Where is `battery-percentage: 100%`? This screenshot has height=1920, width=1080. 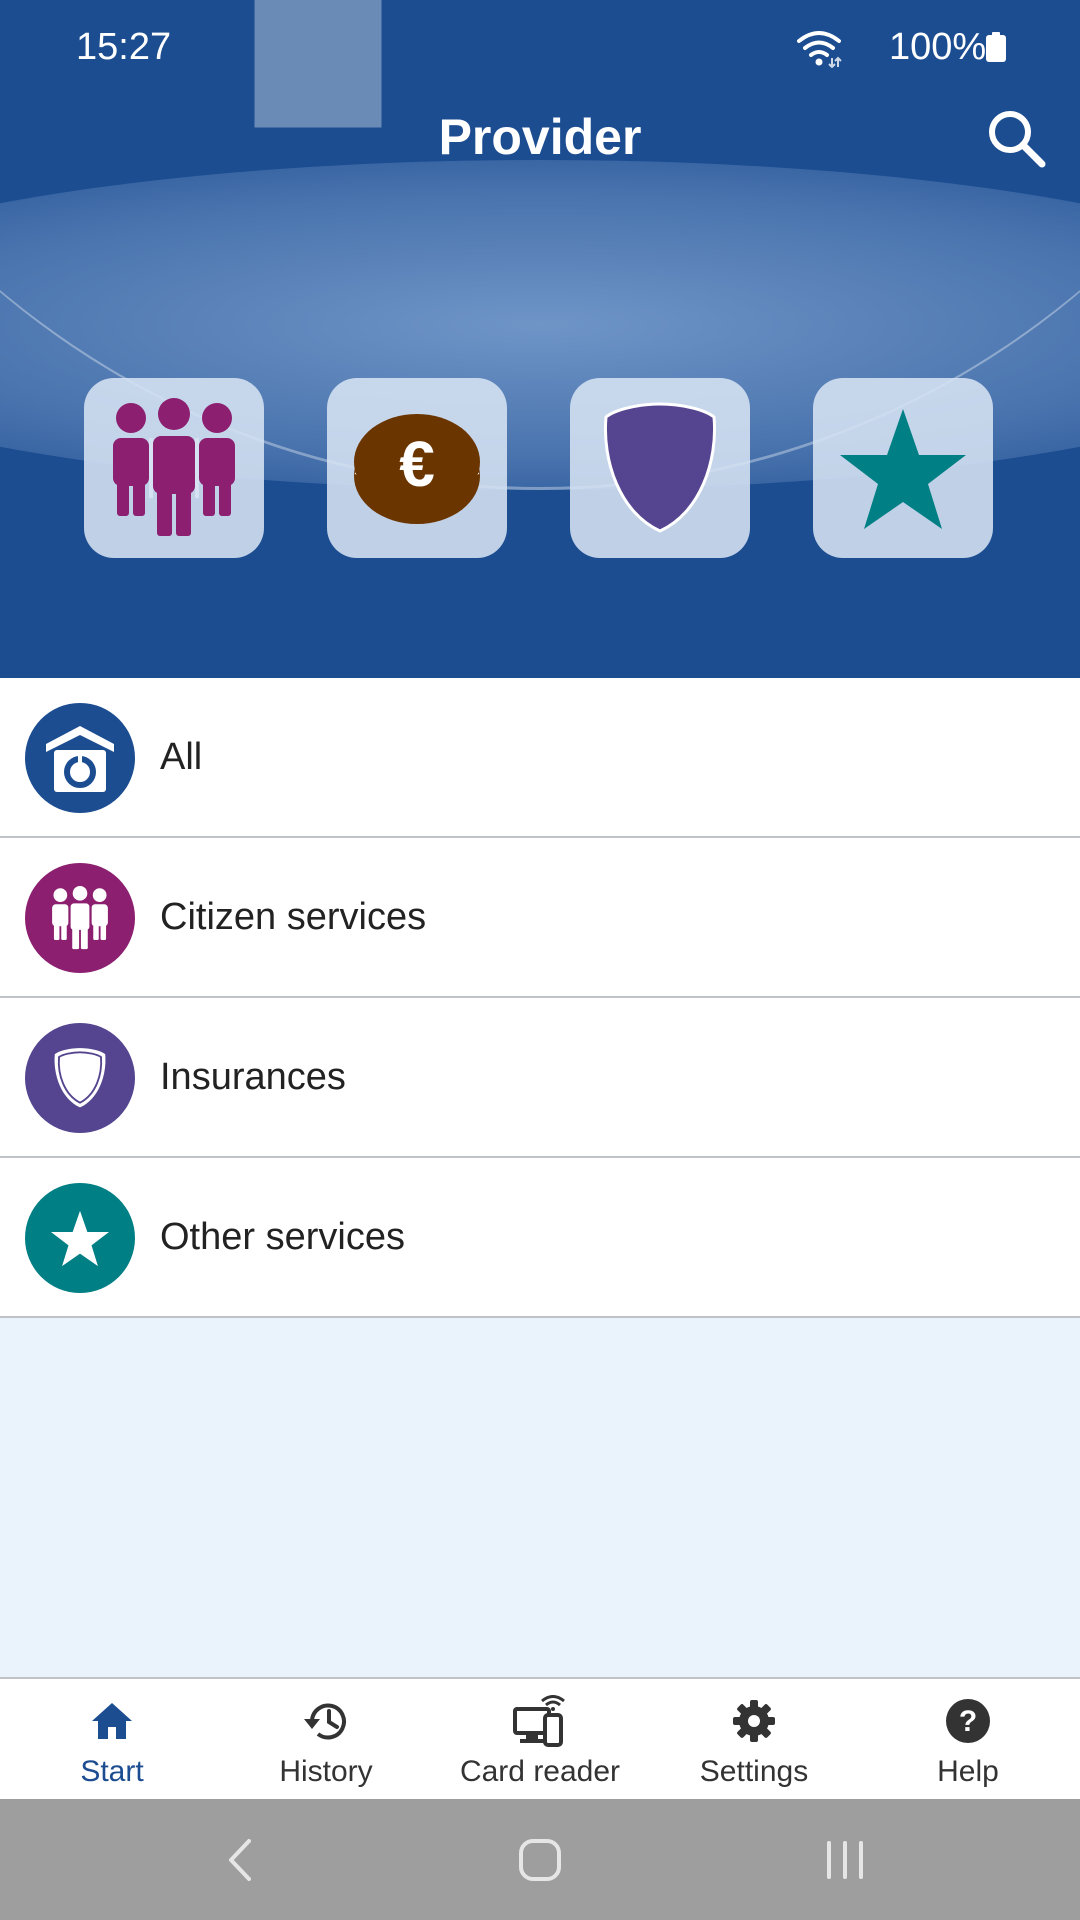 battery-percentage: 100% is located at coordinates (938, 47).